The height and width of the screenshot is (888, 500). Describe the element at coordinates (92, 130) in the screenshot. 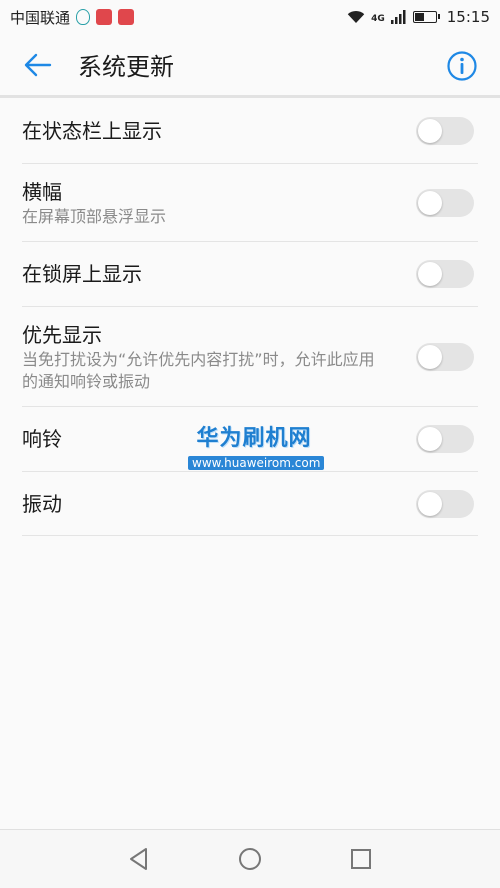

I see `setting-title: 在状态栏上显示` at that location.